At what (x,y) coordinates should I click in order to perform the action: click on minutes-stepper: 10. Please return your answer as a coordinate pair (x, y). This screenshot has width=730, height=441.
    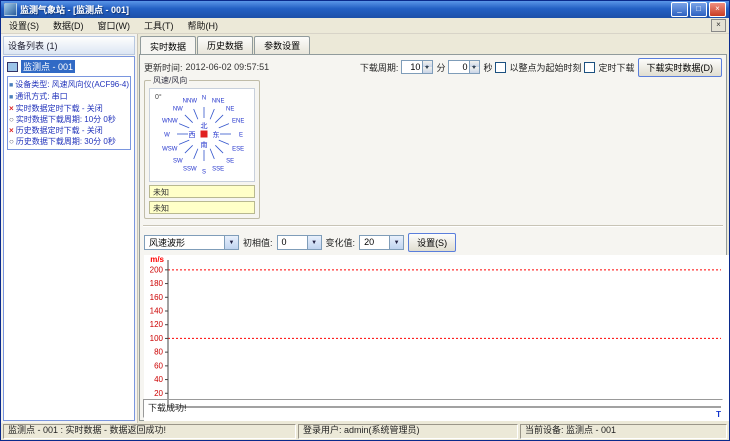
    Looking at the image, I should click on (417, 67).